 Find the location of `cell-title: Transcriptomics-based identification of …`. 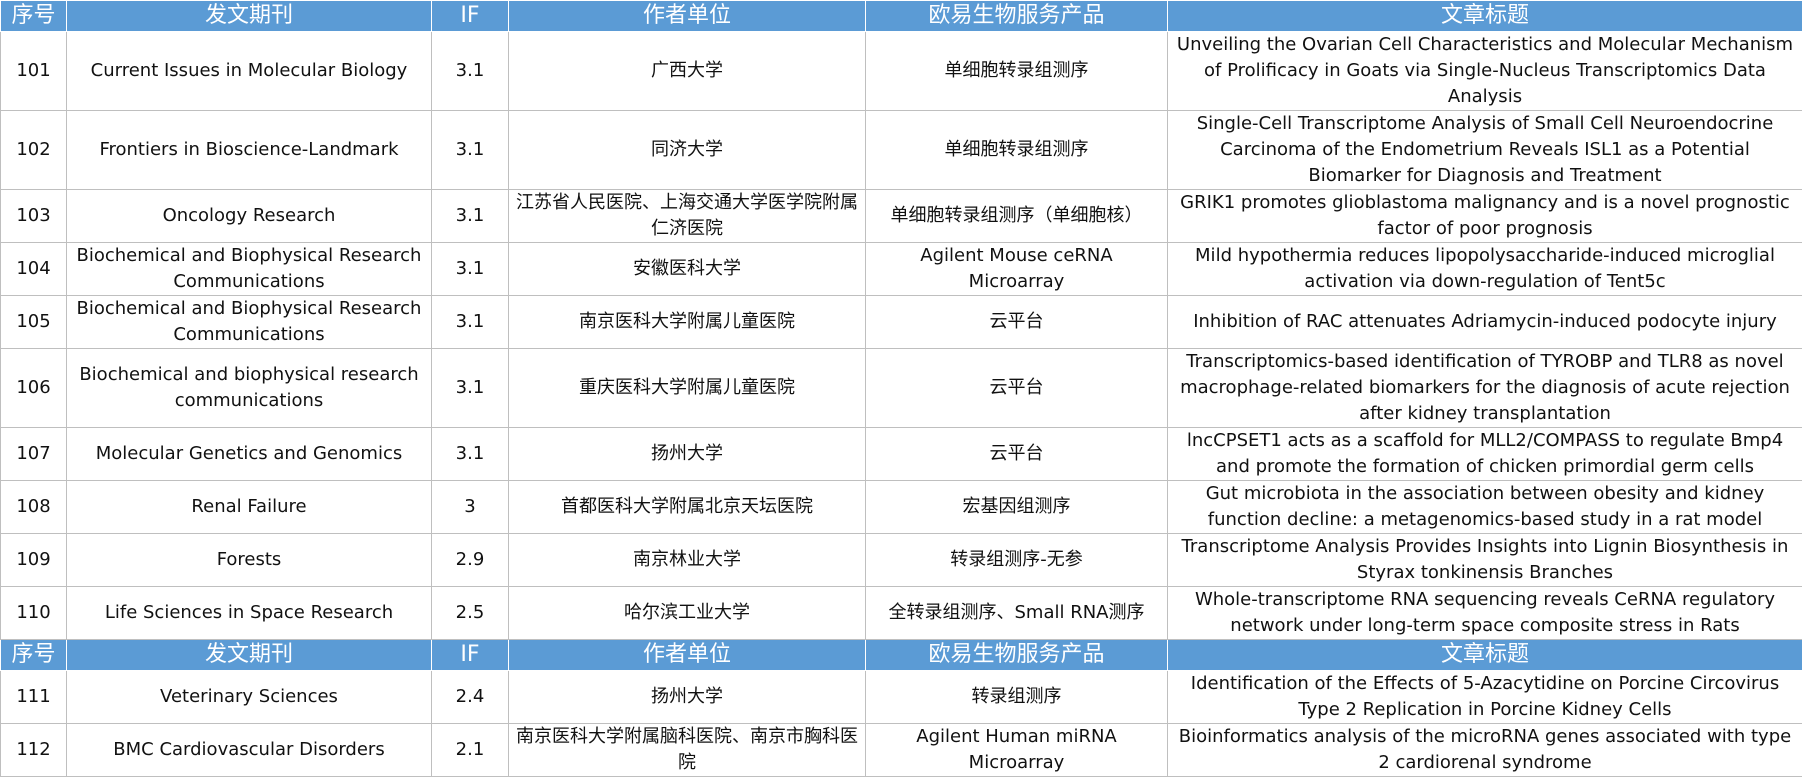

cell-title: Transcriptomics-based identification of … is located at coordinates (1485, 388).